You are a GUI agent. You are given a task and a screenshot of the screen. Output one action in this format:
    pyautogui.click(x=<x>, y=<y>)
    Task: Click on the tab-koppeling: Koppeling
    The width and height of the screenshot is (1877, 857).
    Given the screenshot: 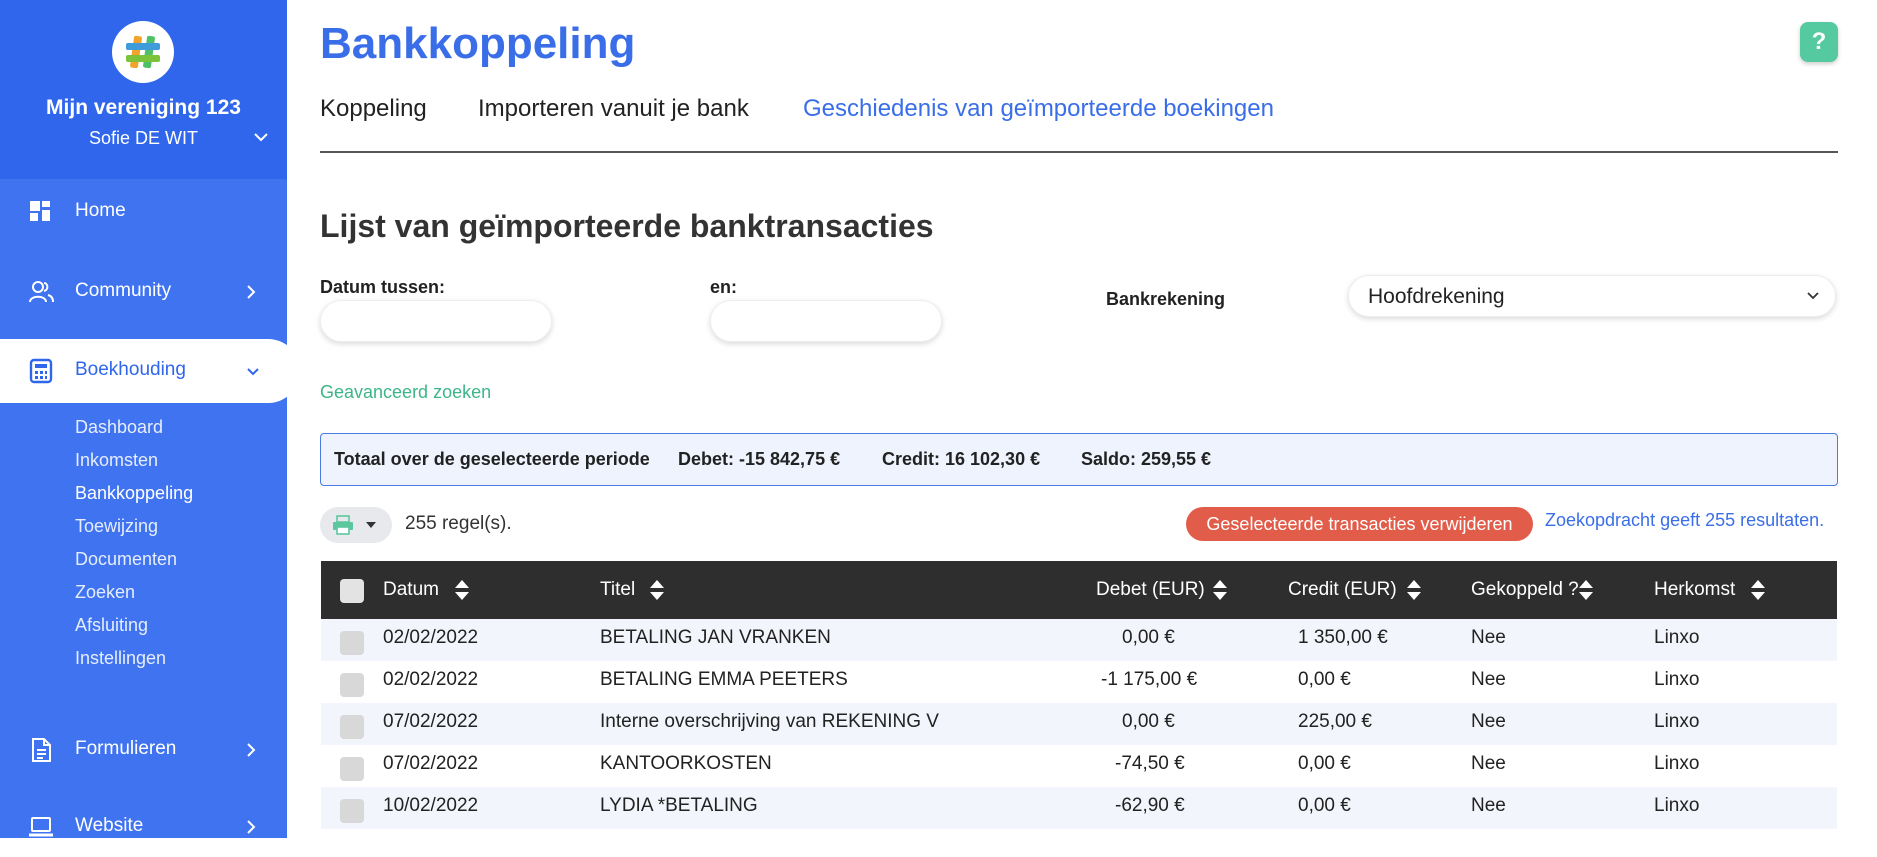 What is the action you would take?
    pyautogui.click(x=373, y=109)
    